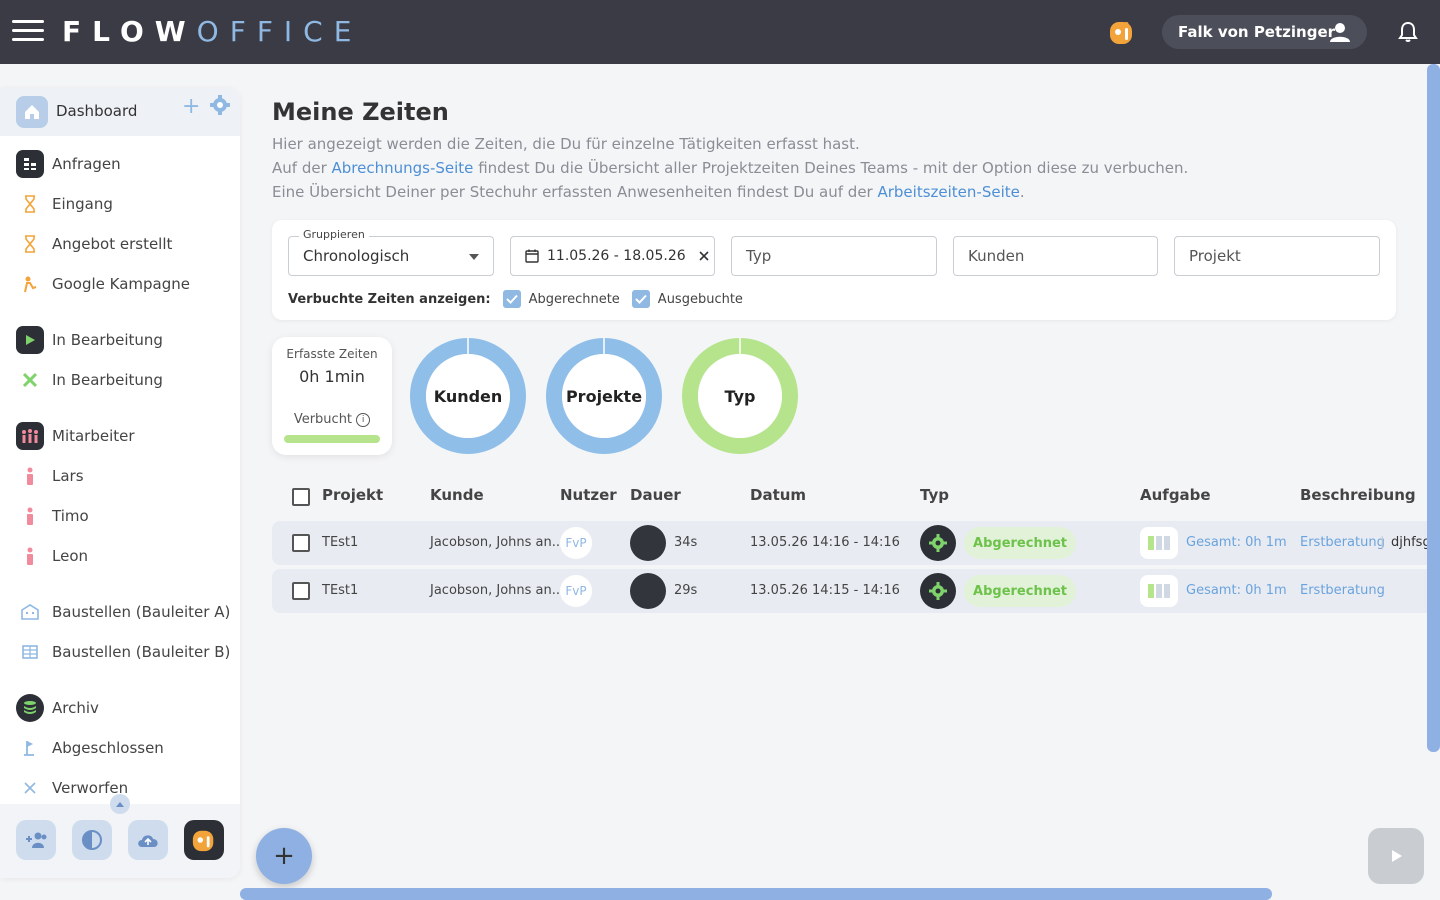  What do you see at coordinates (1277, 256) in the screenshot?
I see `projekt-filter: Projekt` at bounding box center [1277, 256].